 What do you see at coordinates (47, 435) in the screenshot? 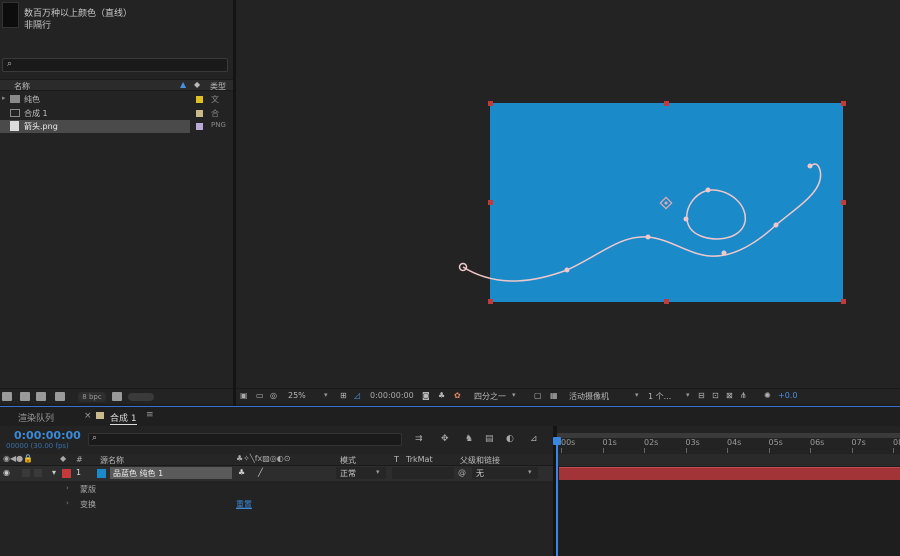
I see `timeline-timecode: 0:00:00:00` at bounding box center [47, 435].